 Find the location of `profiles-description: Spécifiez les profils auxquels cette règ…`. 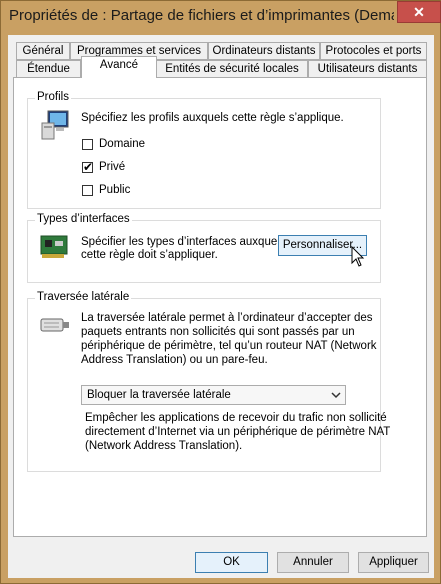

profiles-description: Spécifiez les profils auxquels cette règ… is located at coordinates (212, 118).